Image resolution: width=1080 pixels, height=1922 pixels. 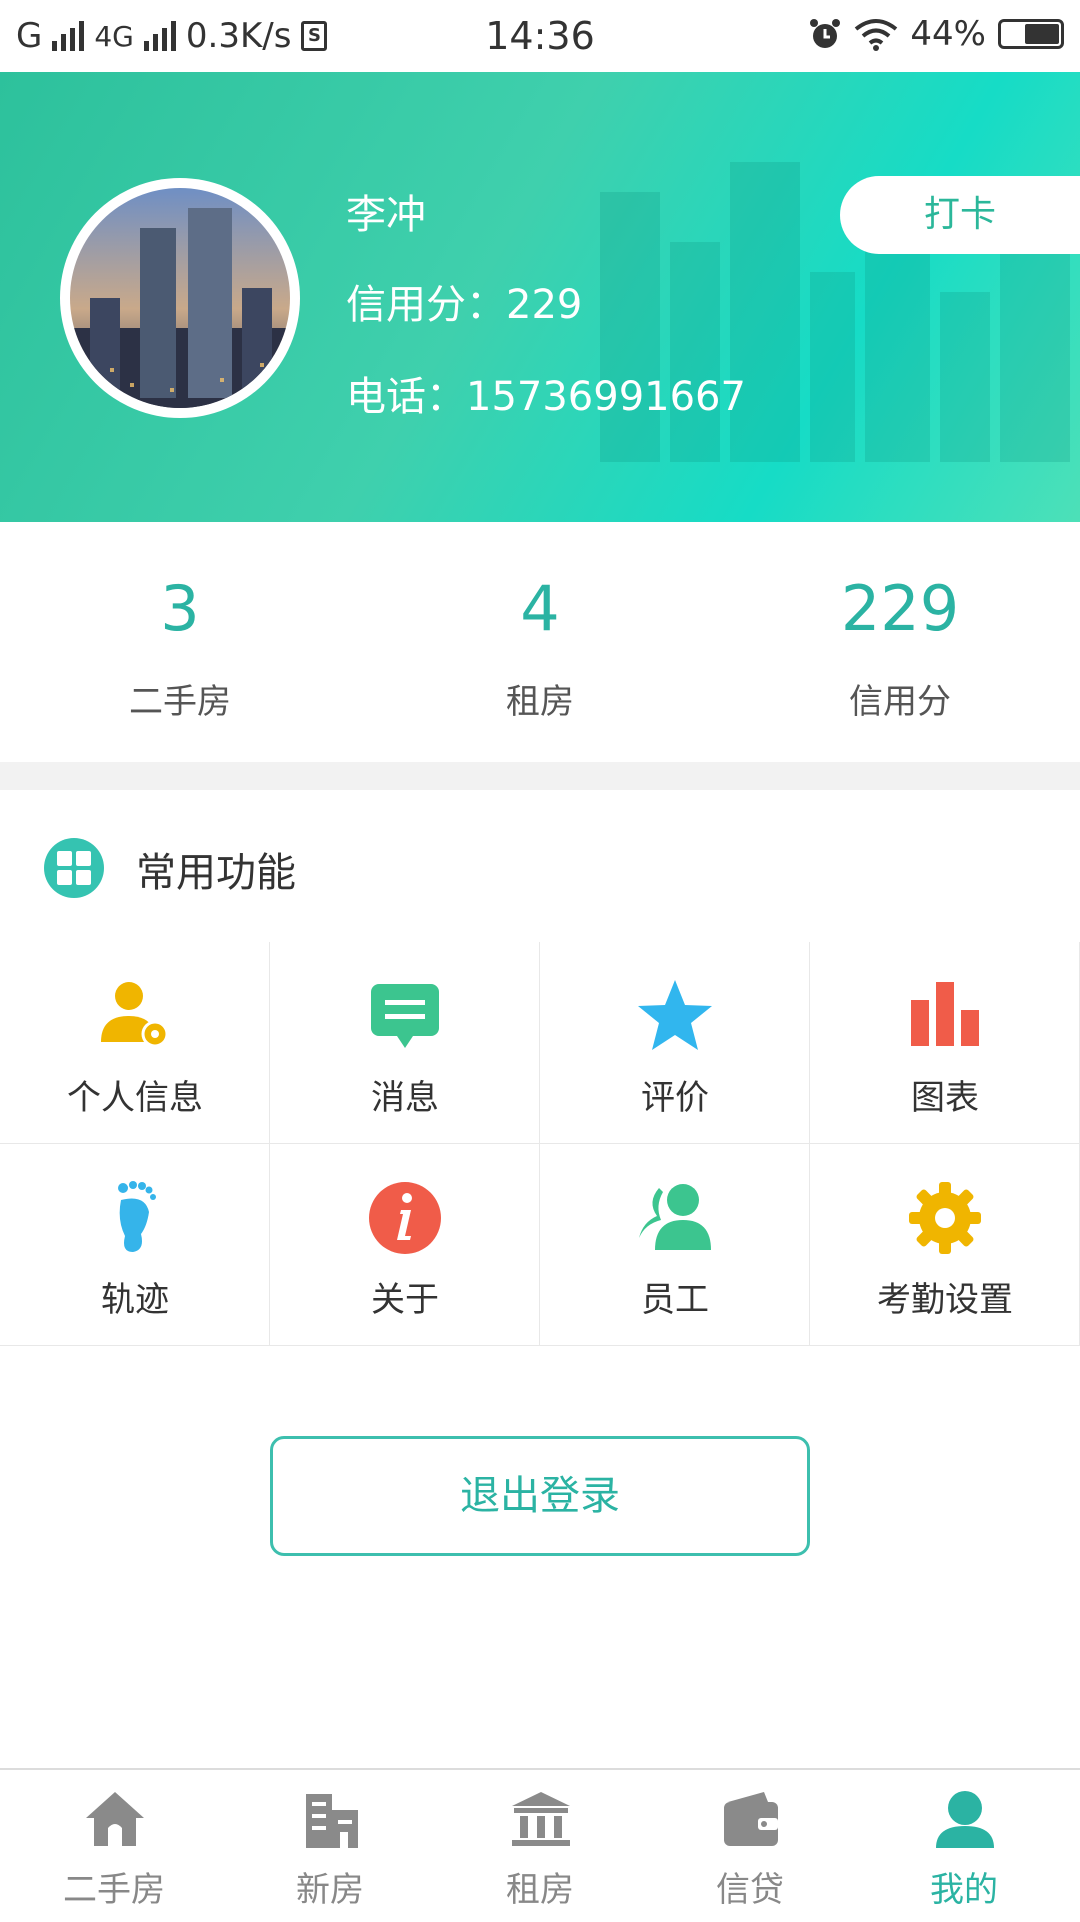 What do you see at coordinates (945, 1300) in the screenshot?
I see `function-label: 考勤设置` at bounding box center [945, 1300].